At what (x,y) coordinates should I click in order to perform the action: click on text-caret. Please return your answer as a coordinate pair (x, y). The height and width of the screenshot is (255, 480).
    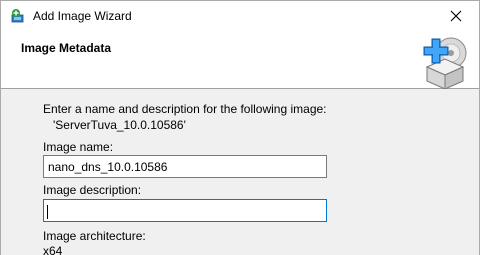
    Looking at the image, I should click on (47, 212).